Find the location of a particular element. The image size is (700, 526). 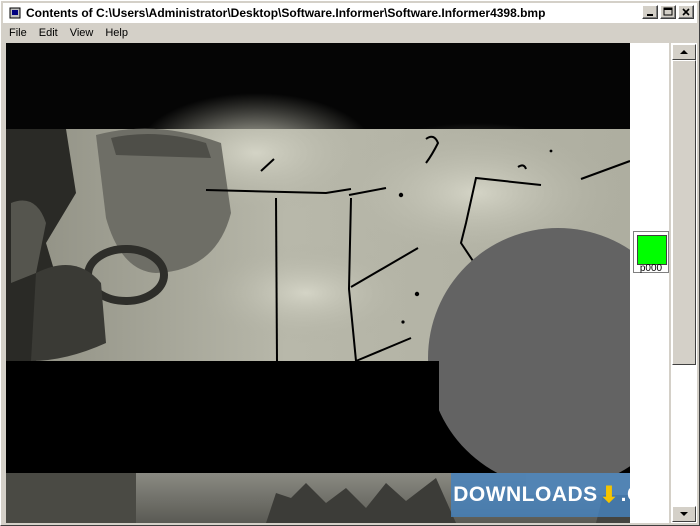

minimize-button is located at coordinates (650, 12).